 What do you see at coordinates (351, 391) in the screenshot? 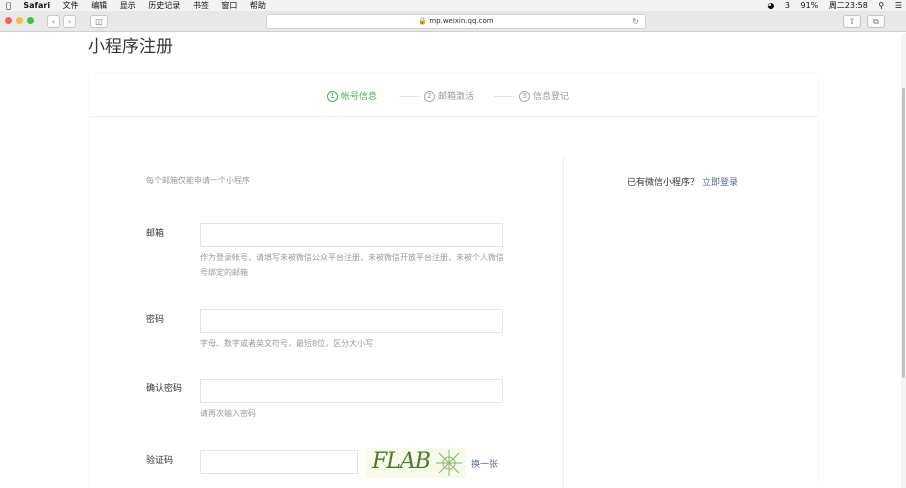
I see `confirm-password-field` at bounding box center [351, 391].